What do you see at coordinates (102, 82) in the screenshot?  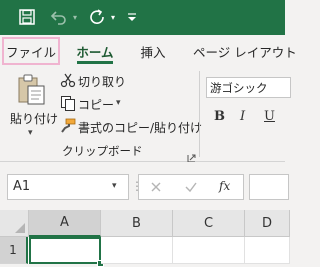 I see `cut-label: 切り取り` at bounding box center [102, 82].